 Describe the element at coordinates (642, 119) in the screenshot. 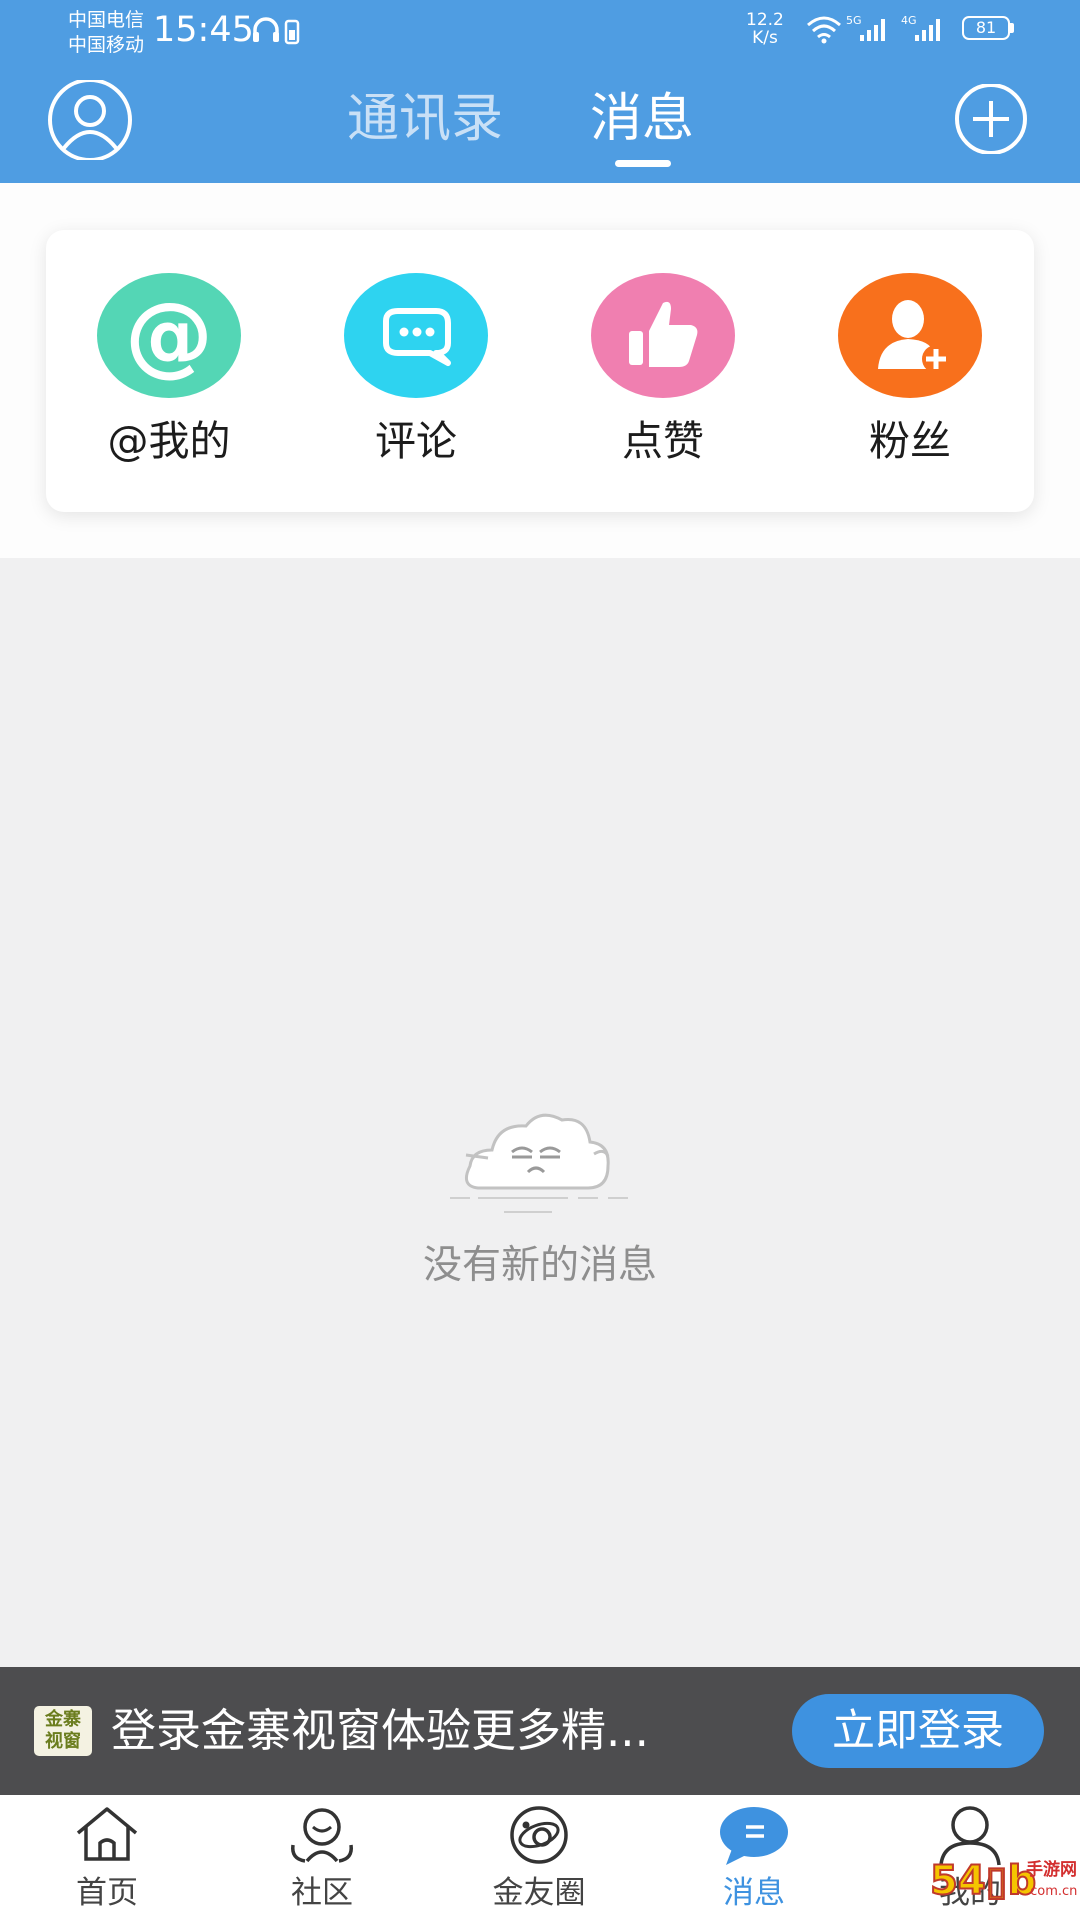

I see `tab-messages: 消息` at that location.